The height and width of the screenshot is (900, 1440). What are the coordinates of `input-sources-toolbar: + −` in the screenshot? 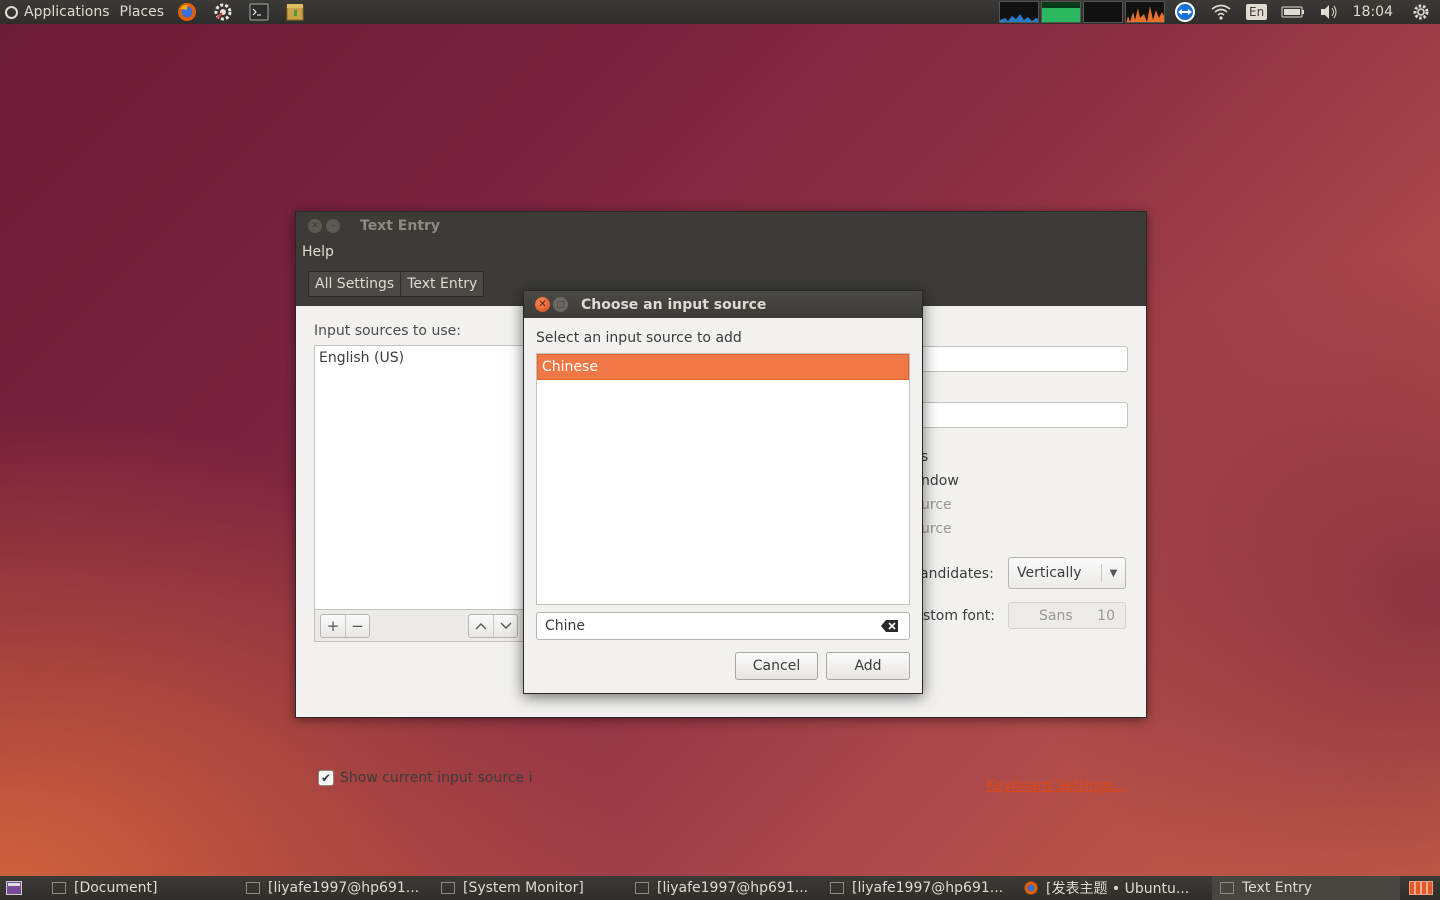 It's located at (420, 626).